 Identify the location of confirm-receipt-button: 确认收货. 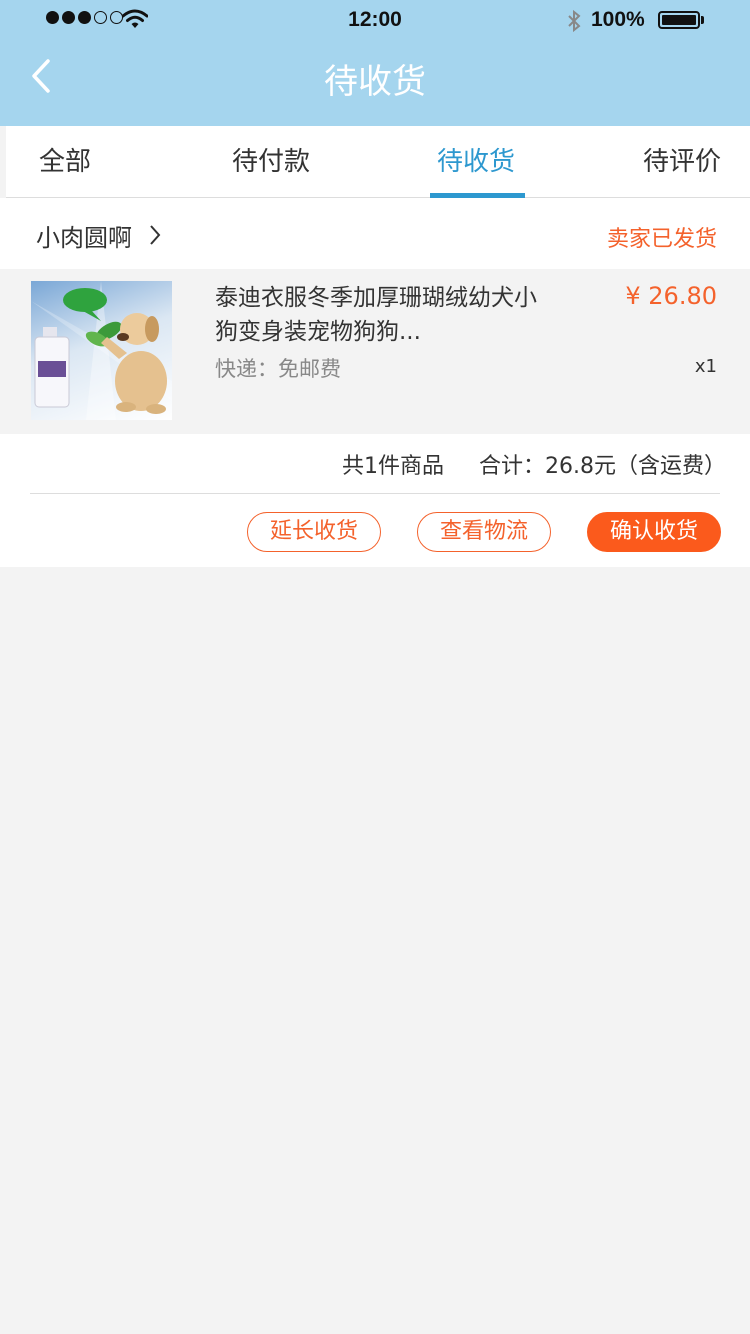
(654, 532).